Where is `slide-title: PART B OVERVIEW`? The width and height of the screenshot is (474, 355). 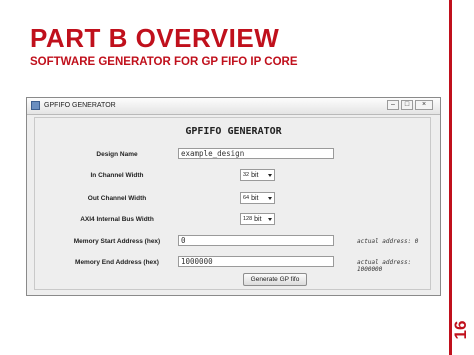
slide-title: PART B OVERVIEW is located at coordinates (155, 38).